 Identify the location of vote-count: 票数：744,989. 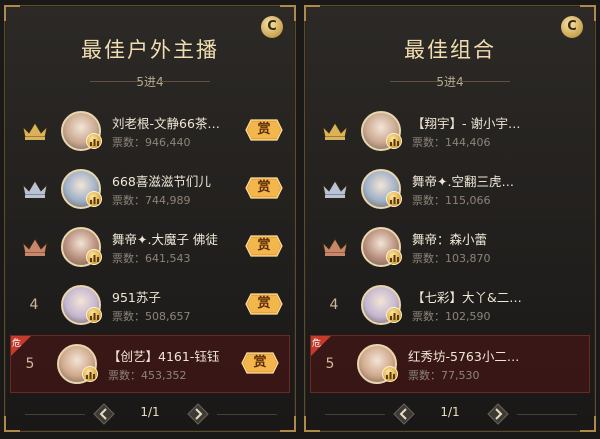
(151, 200).